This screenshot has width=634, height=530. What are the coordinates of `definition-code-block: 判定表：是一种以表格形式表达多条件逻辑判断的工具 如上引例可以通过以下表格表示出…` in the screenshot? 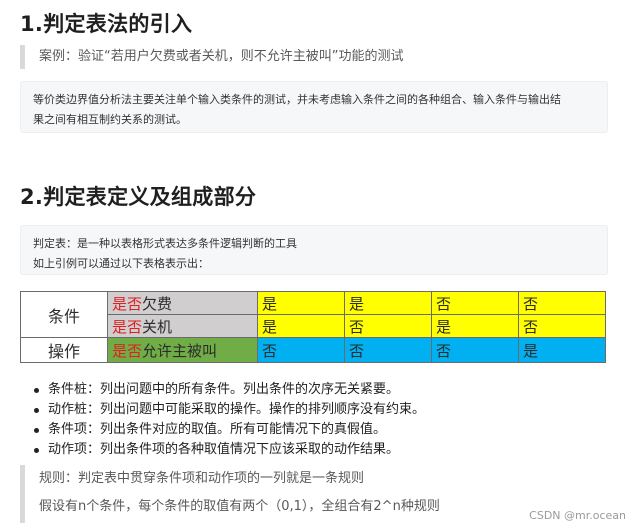 It's located at (314, 250).